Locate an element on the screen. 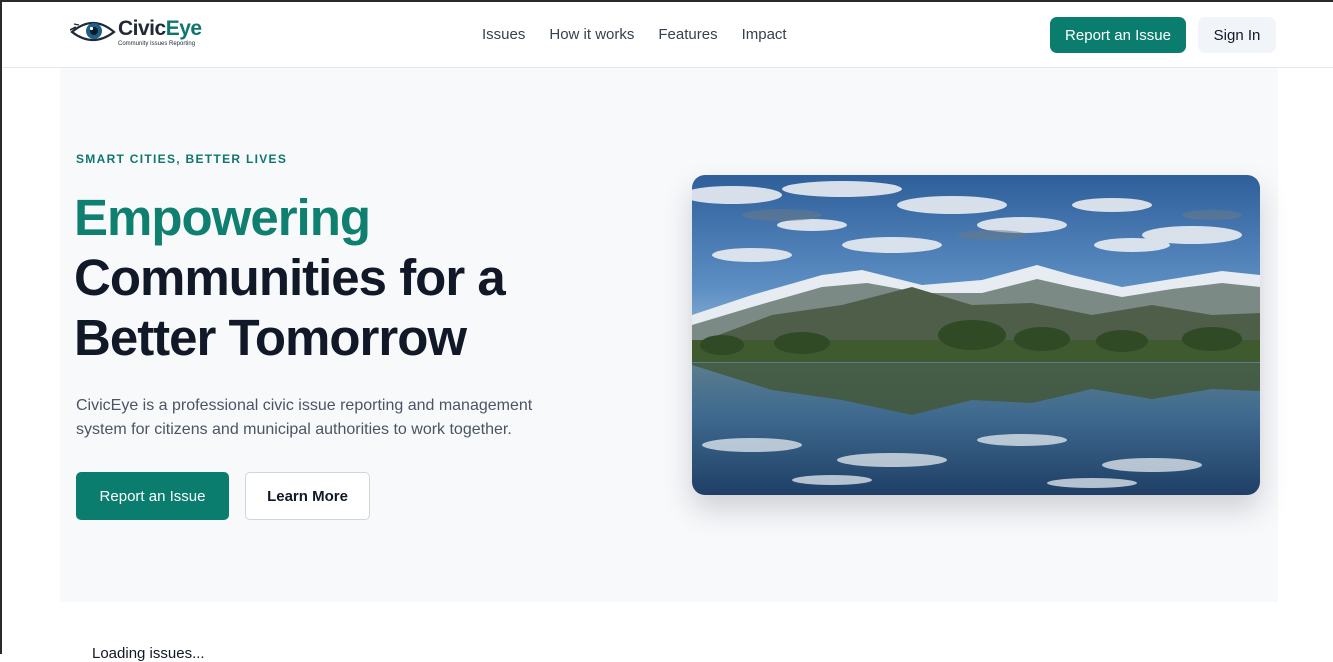 Image resolution: width=1333 pixels, height=662 pixels. sign-in-button: Sign In is located at coordinates (1237, 35).